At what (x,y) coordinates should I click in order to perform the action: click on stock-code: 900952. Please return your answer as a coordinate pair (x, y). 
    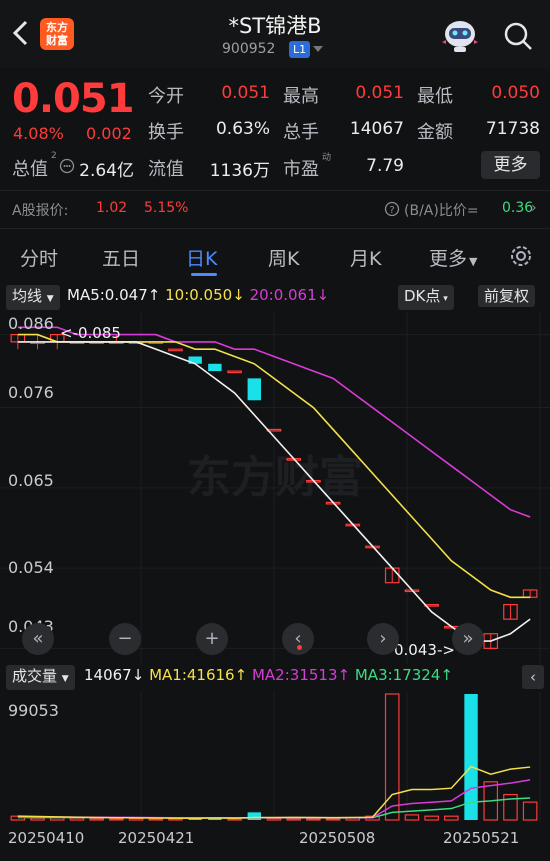
    Looking at the image, I should click on (249, 49).